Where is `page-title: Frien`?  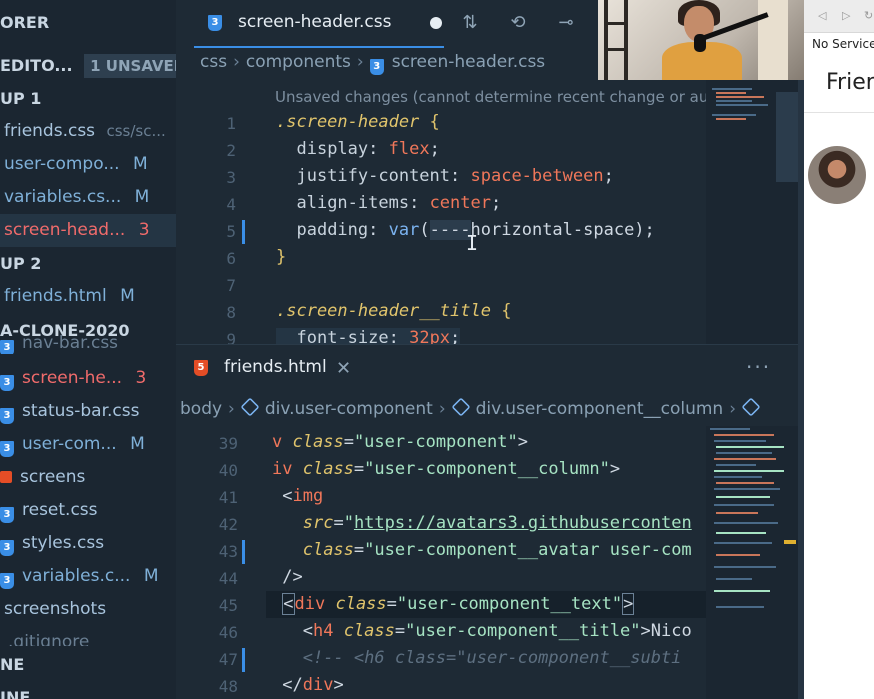 page-title: Frien is located at coordinates (850, 82).